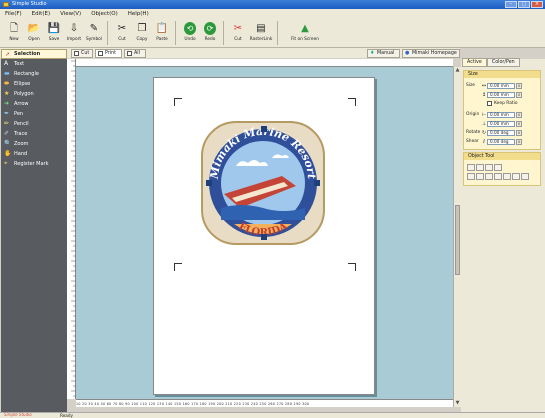  Describe the element at coordinates (480, 176) in the screenshot. I see `ungroup-button` at that location.